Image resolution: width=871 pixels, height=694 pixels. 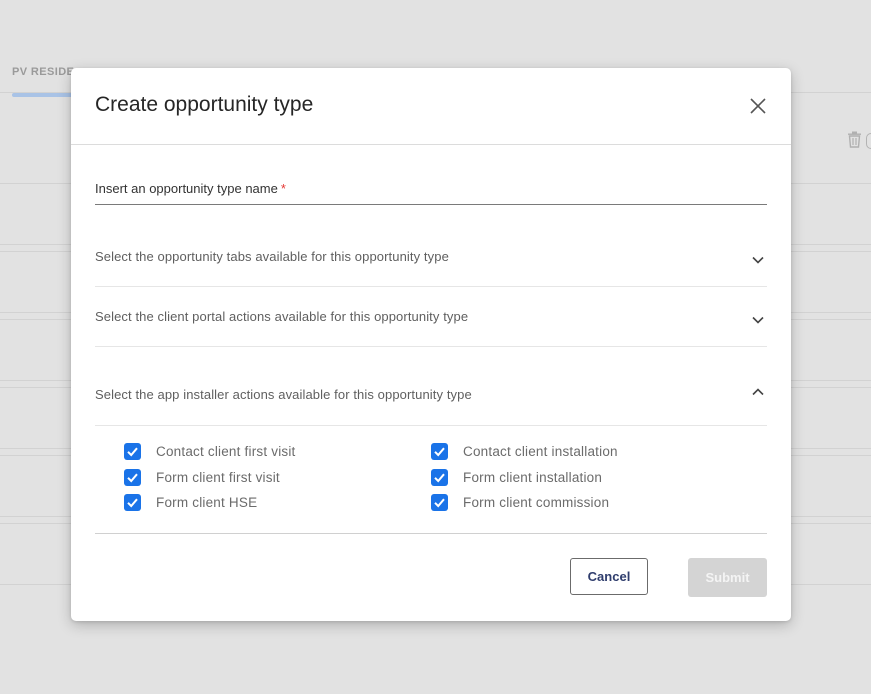 What do you see at coordinates (533, 477) in the screenshot?
I see `checkbox-label: Form client installation` at bounding box center [533, 477].